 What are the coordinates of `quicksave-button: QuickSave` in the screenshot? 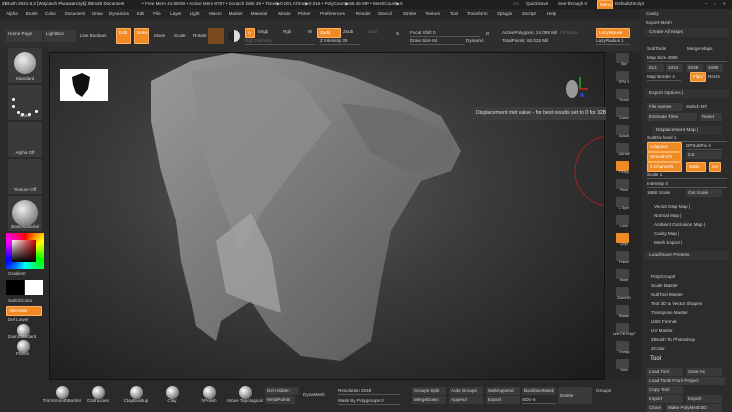 It's located at (537, 4).